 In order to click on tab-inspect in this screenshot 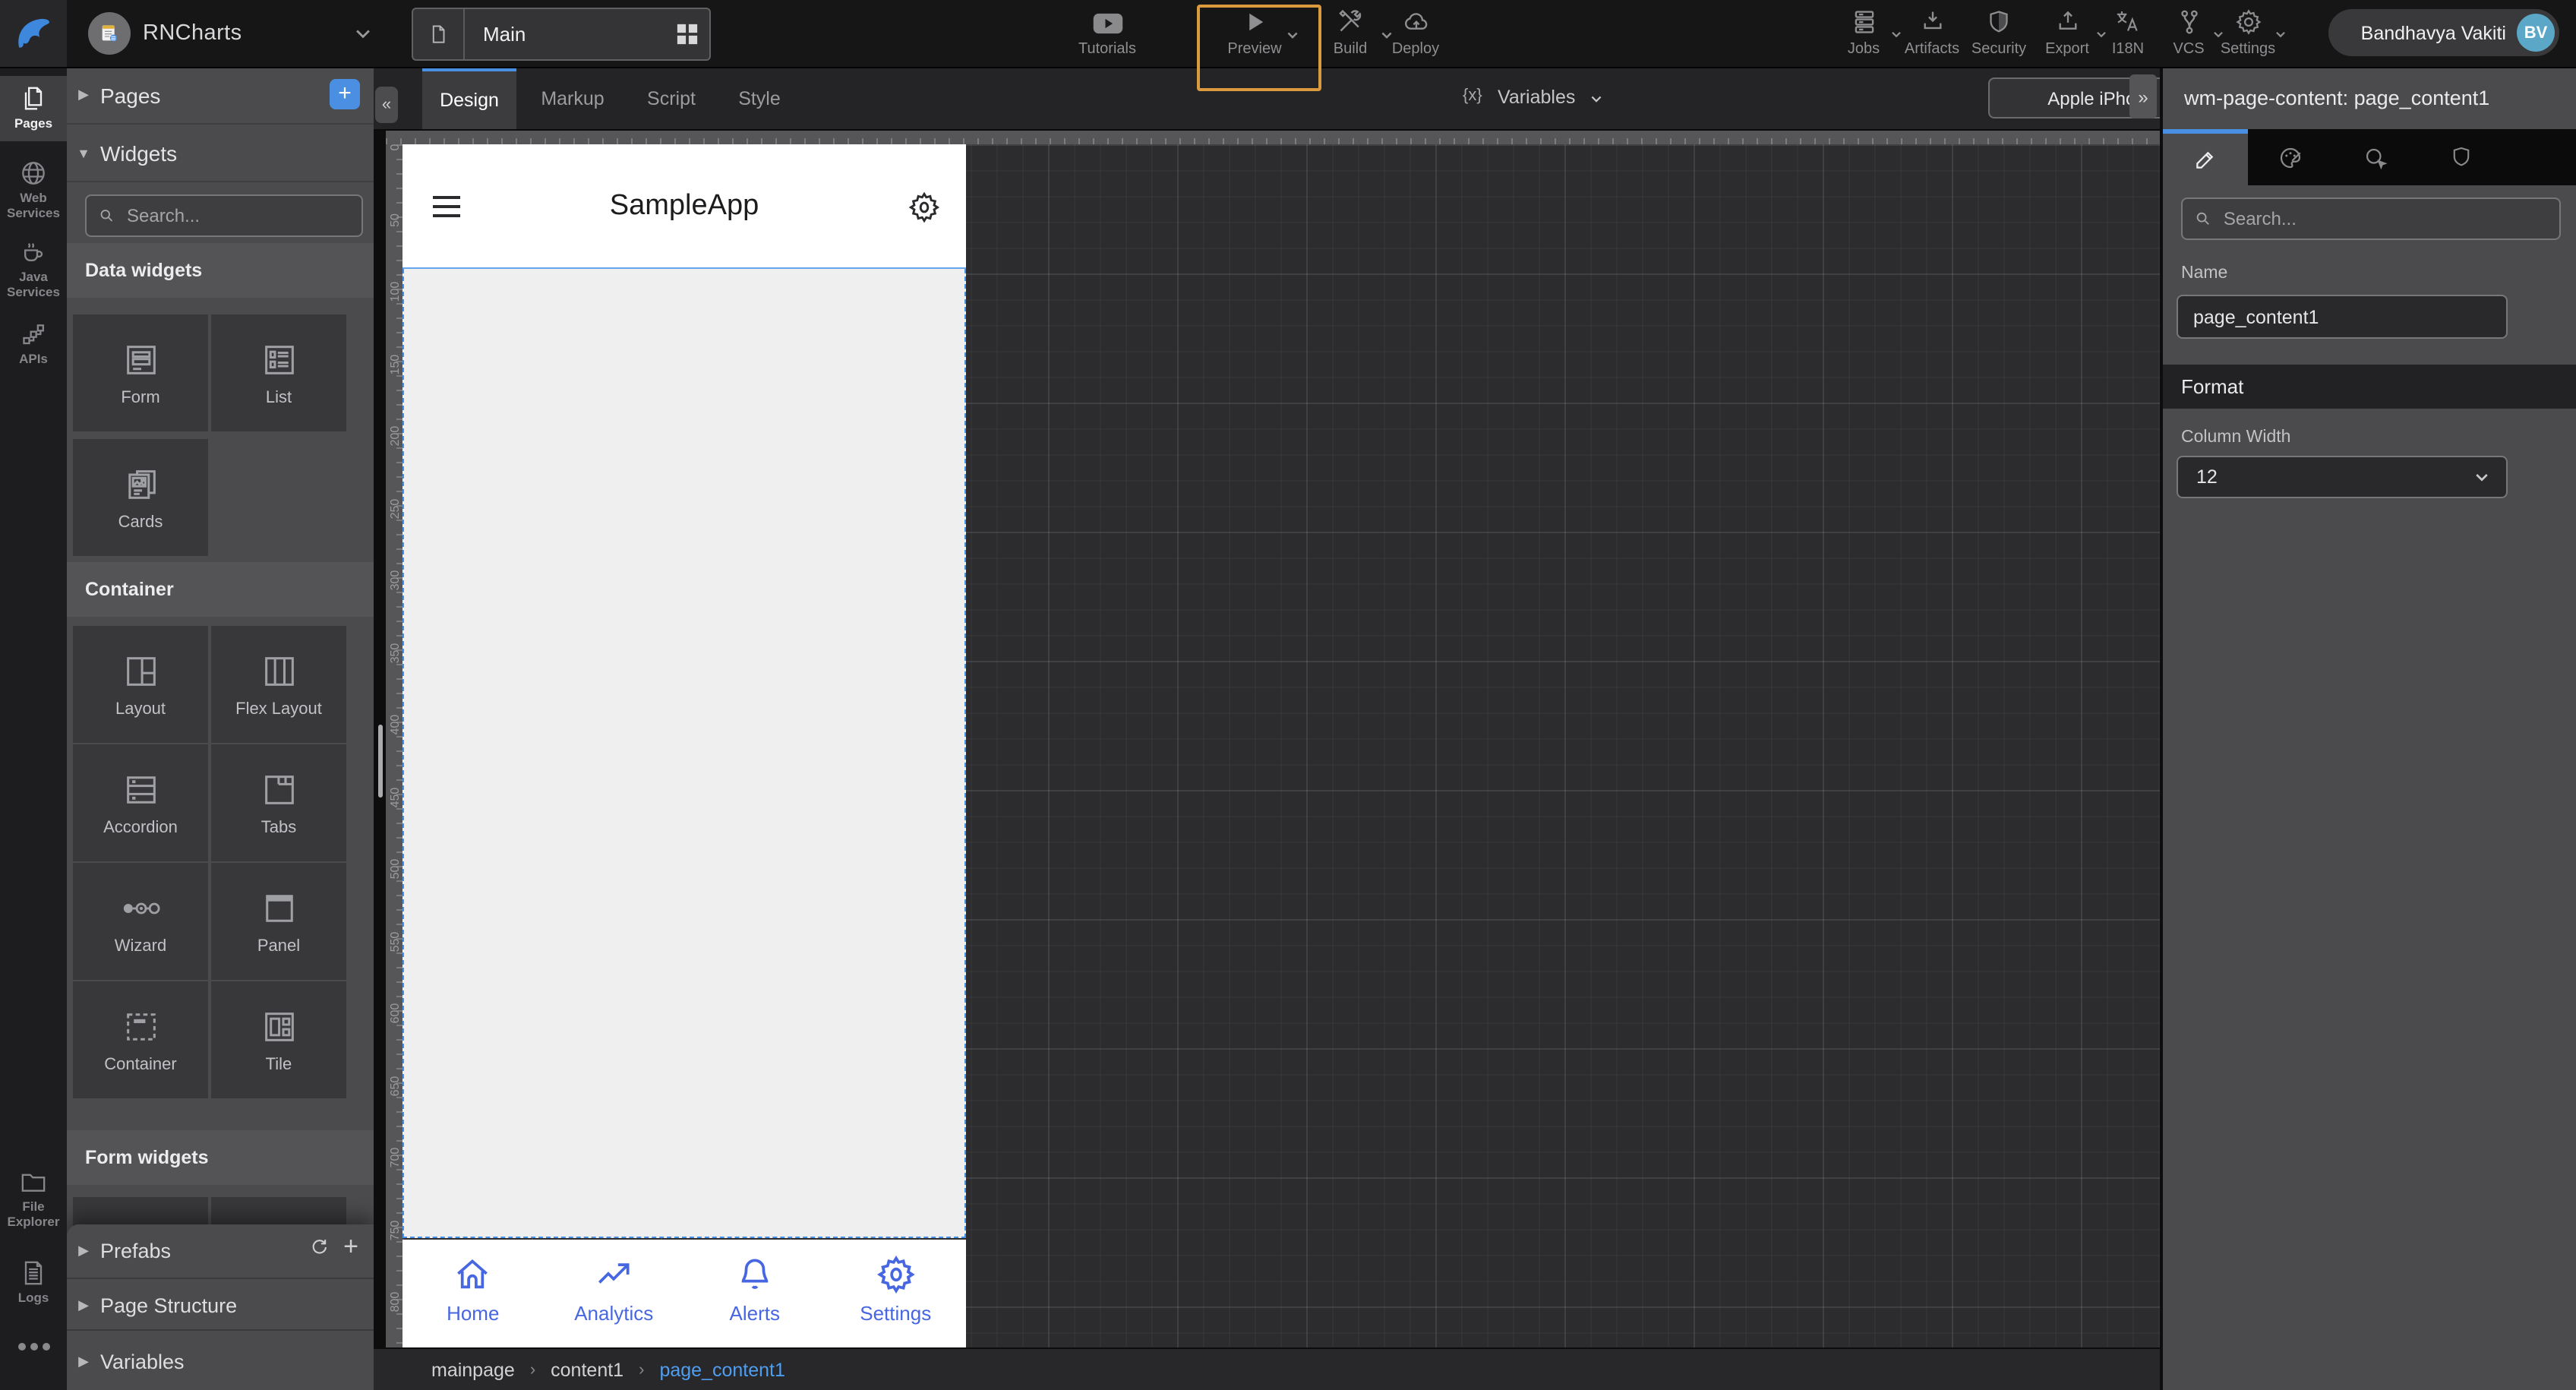, I will do `click(2375, 157)`.